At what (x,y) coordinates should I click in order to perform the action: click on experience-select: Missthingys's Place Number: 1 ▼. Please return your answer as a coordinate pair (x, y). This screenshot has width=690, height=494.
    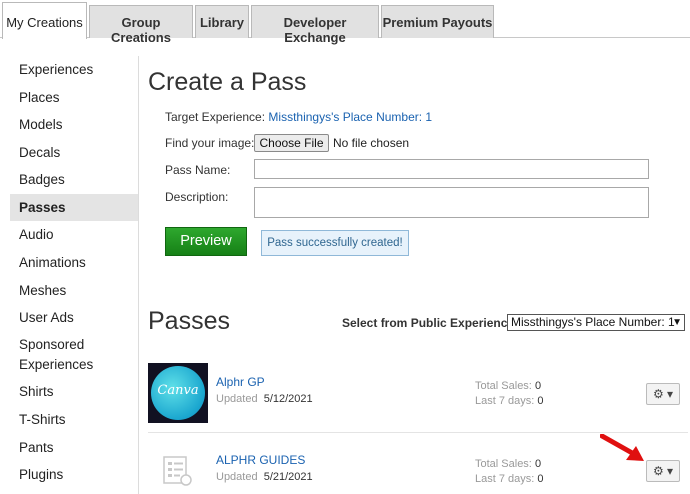
    Looking at the image, I should click on (596, 322).